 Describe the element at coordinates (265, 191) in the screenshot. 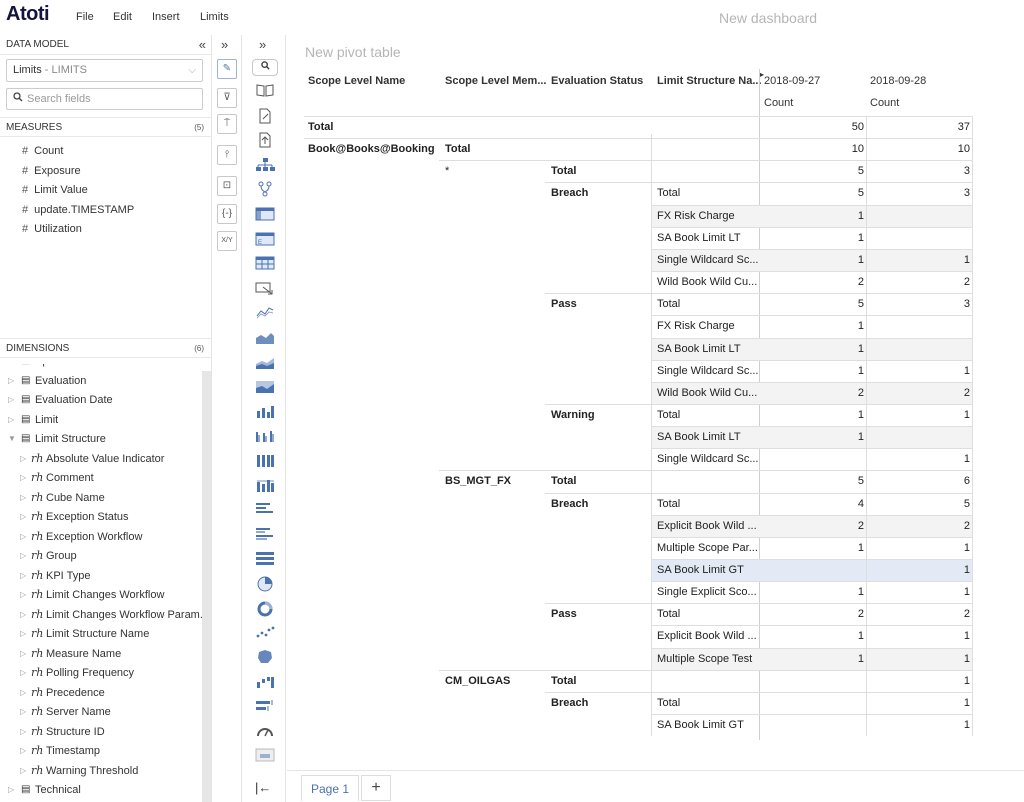

I see `branch-icon` at that location.